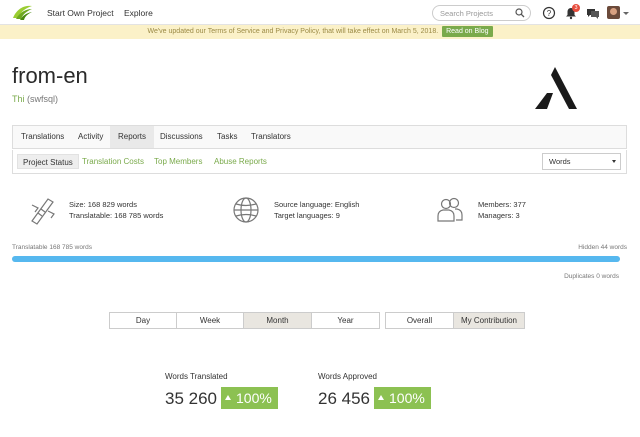  Describe the element at coordinates (613, 12) in the screenshot. I see `user-avatar` at that location.